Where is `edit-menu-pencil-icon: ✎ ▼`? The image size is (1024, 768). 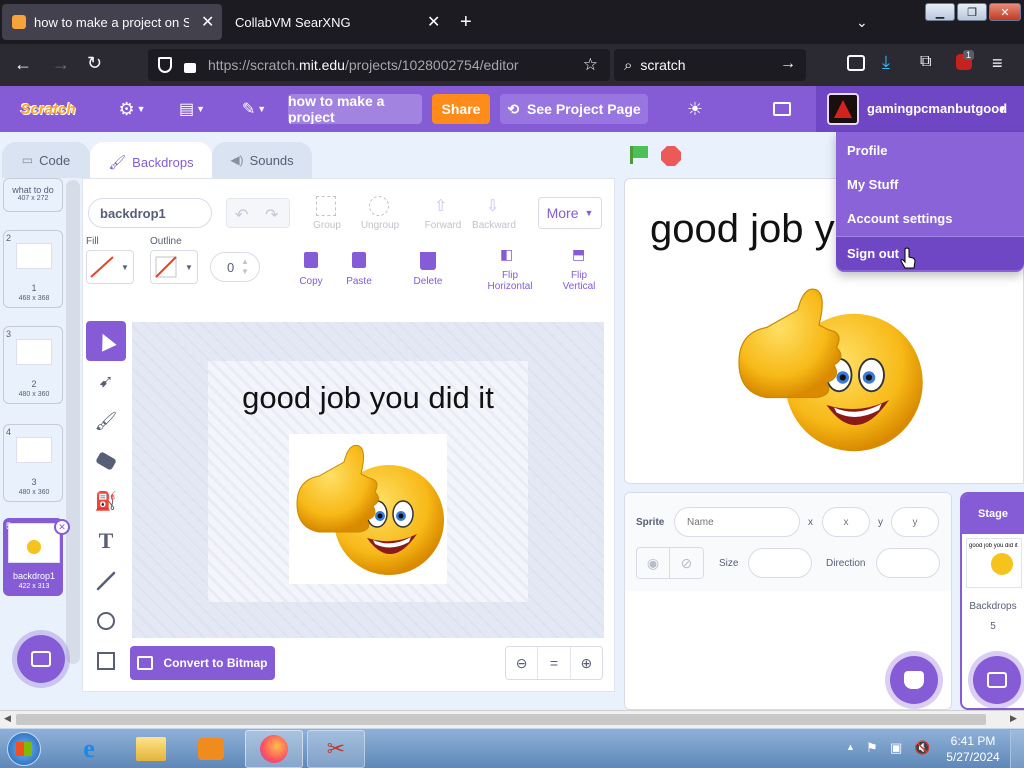 edit-menu-pencil-icon: ✎ ▼ is located at coordinates (254, 109).